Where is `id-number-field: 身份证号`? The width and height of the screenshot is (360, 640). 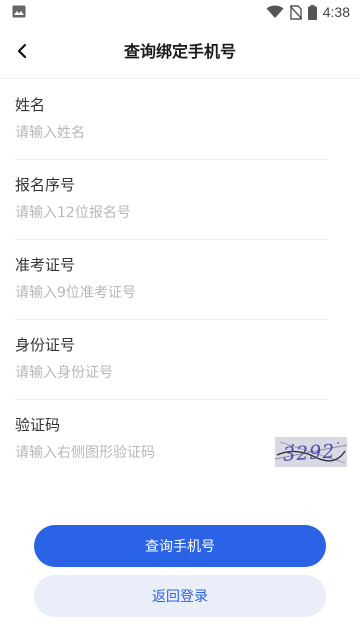
id-number-field: 身份证号 is located at coordinates (171, 360).